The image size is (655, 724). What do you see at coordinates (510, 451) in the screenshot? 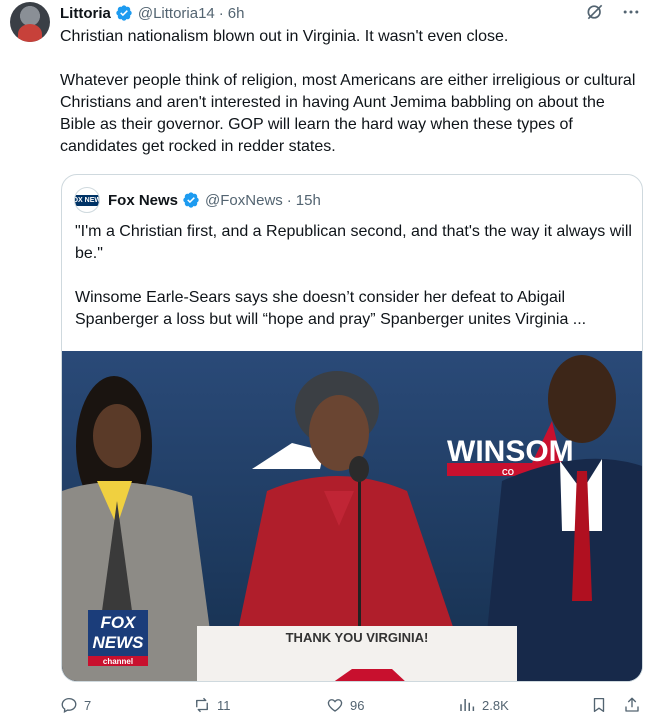
I see `backdrop-sign-text: WINSOM` at bounding box center [510, 451].